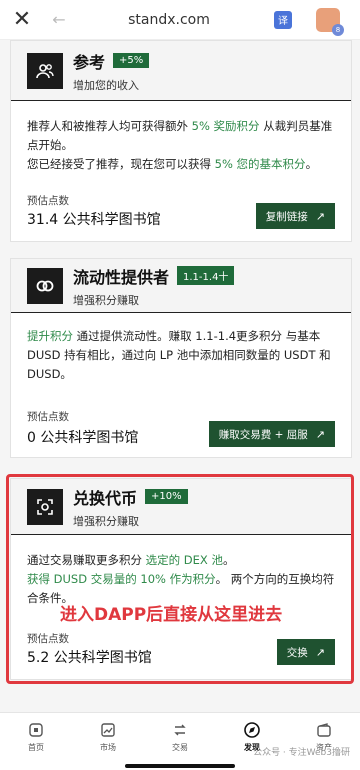 This screenshot has height=770, width=360. What do you see at coordinates (22, 19) in the screenshot?
I see `close-icon: ✕` at bounding box center [22, 19].